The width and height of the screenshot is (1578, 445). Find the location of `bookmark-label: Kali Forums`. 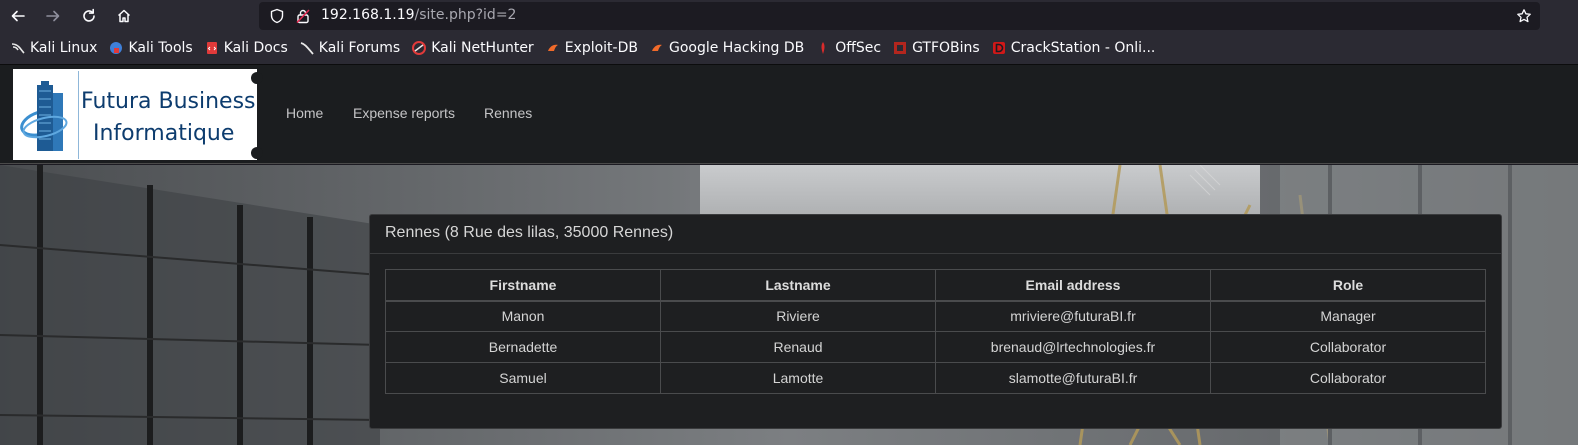

bookmark-label: Kali Forums is located at coordinates (359, 48).